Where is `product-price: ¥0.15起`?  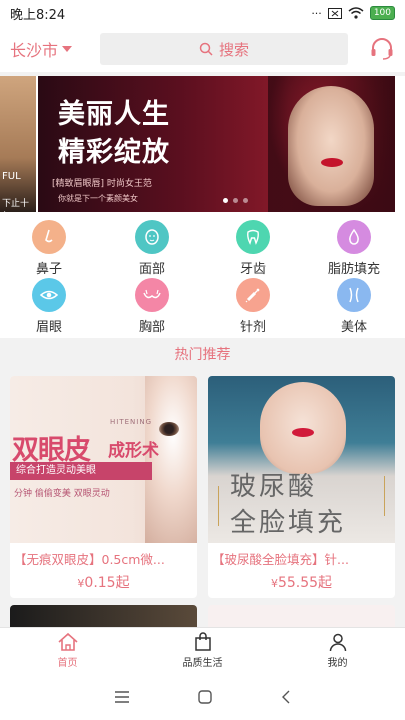 product-price: ¥0.15起 is located at coordinates (103, 583).